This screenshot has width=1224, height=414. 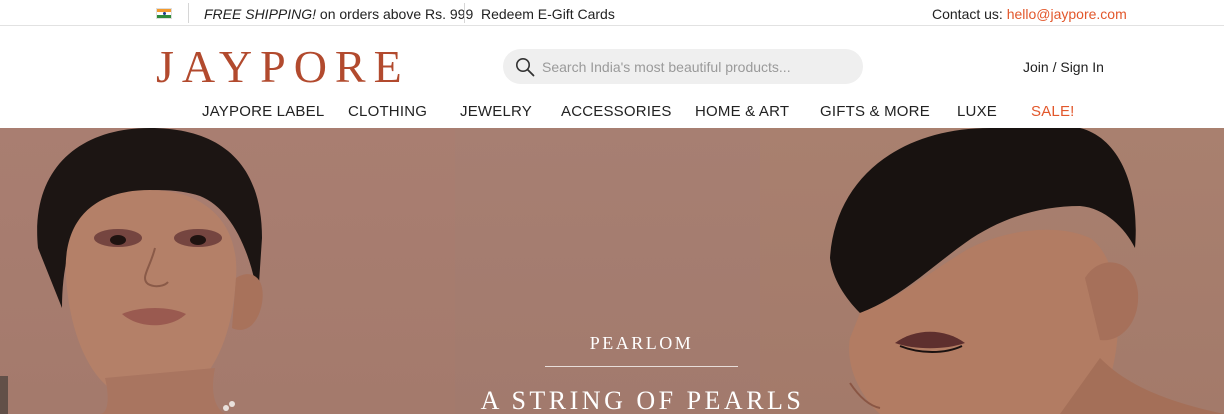 I want to click on nav-item-sale: SALE!, so click(x=1053, y=111).